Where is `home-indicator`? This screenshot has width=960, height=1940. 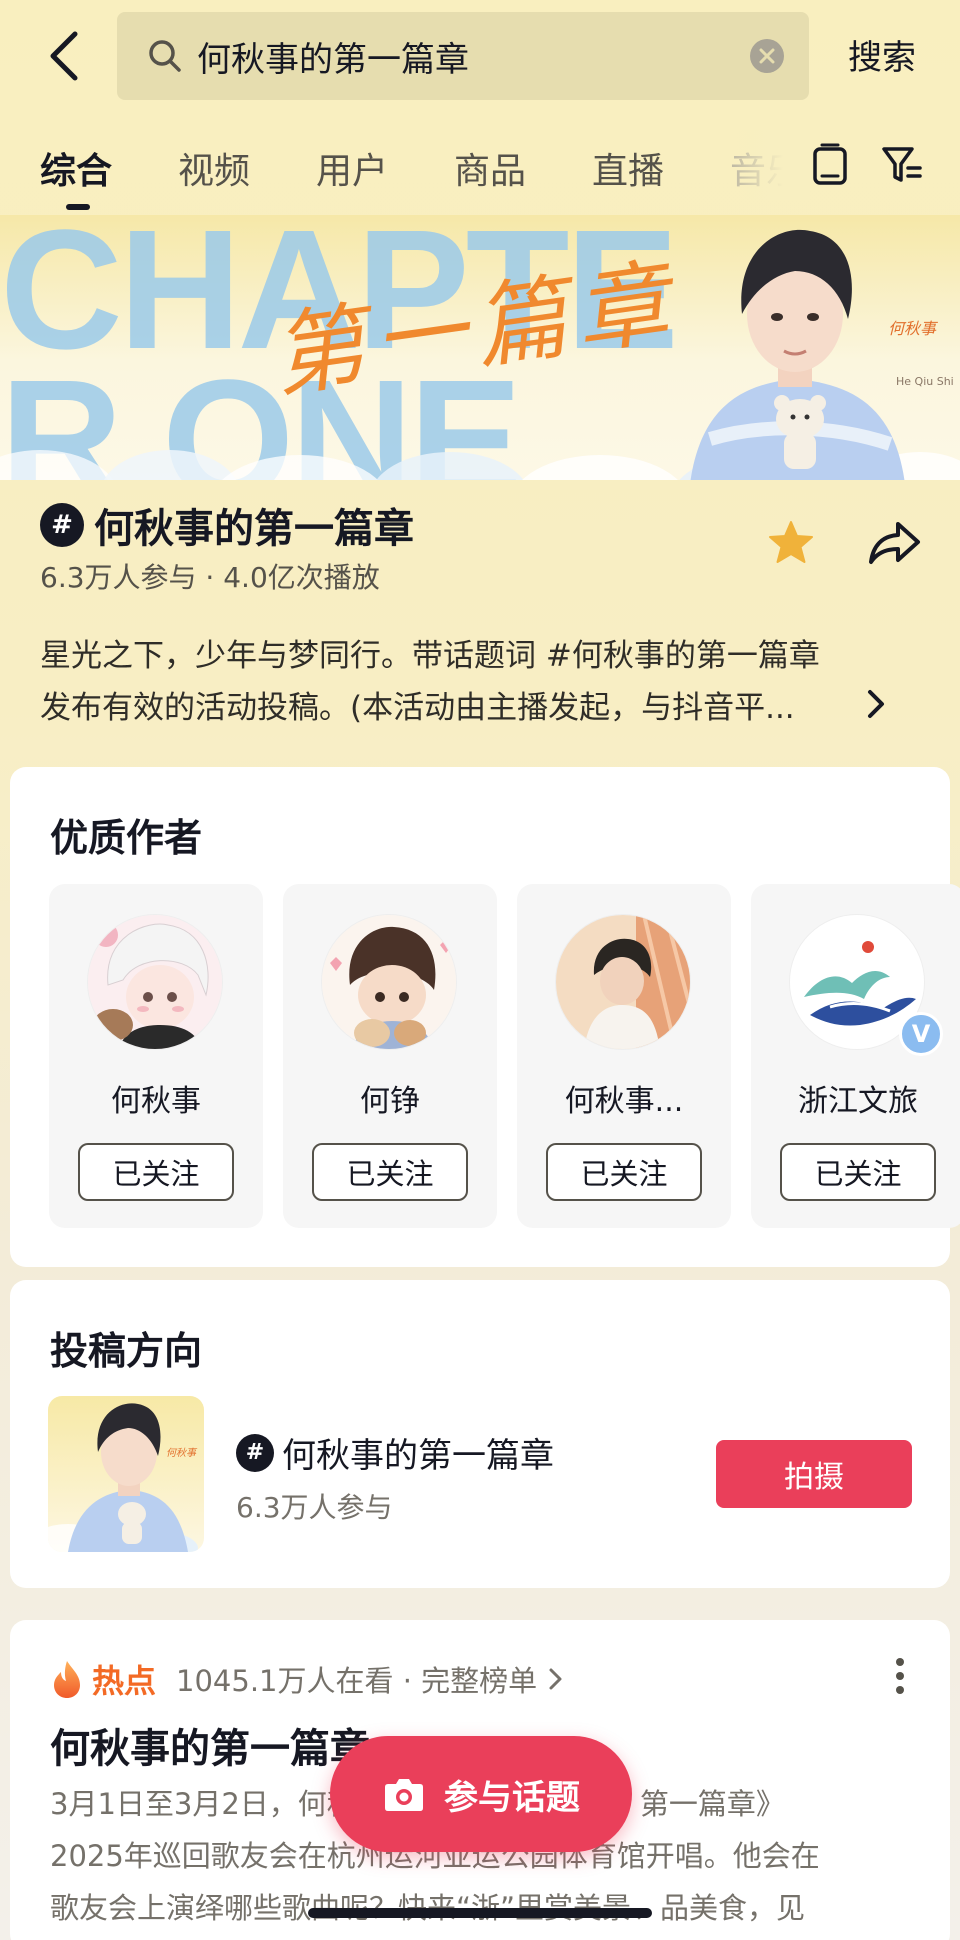
home-indicator is located at coordinates (480, 1913).